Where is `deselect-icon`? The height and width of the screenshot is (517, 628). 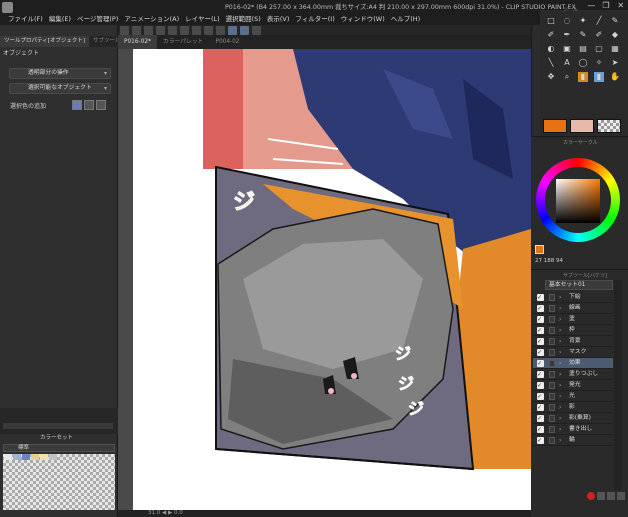
deselect-icon is located at coordinates (208, 30).